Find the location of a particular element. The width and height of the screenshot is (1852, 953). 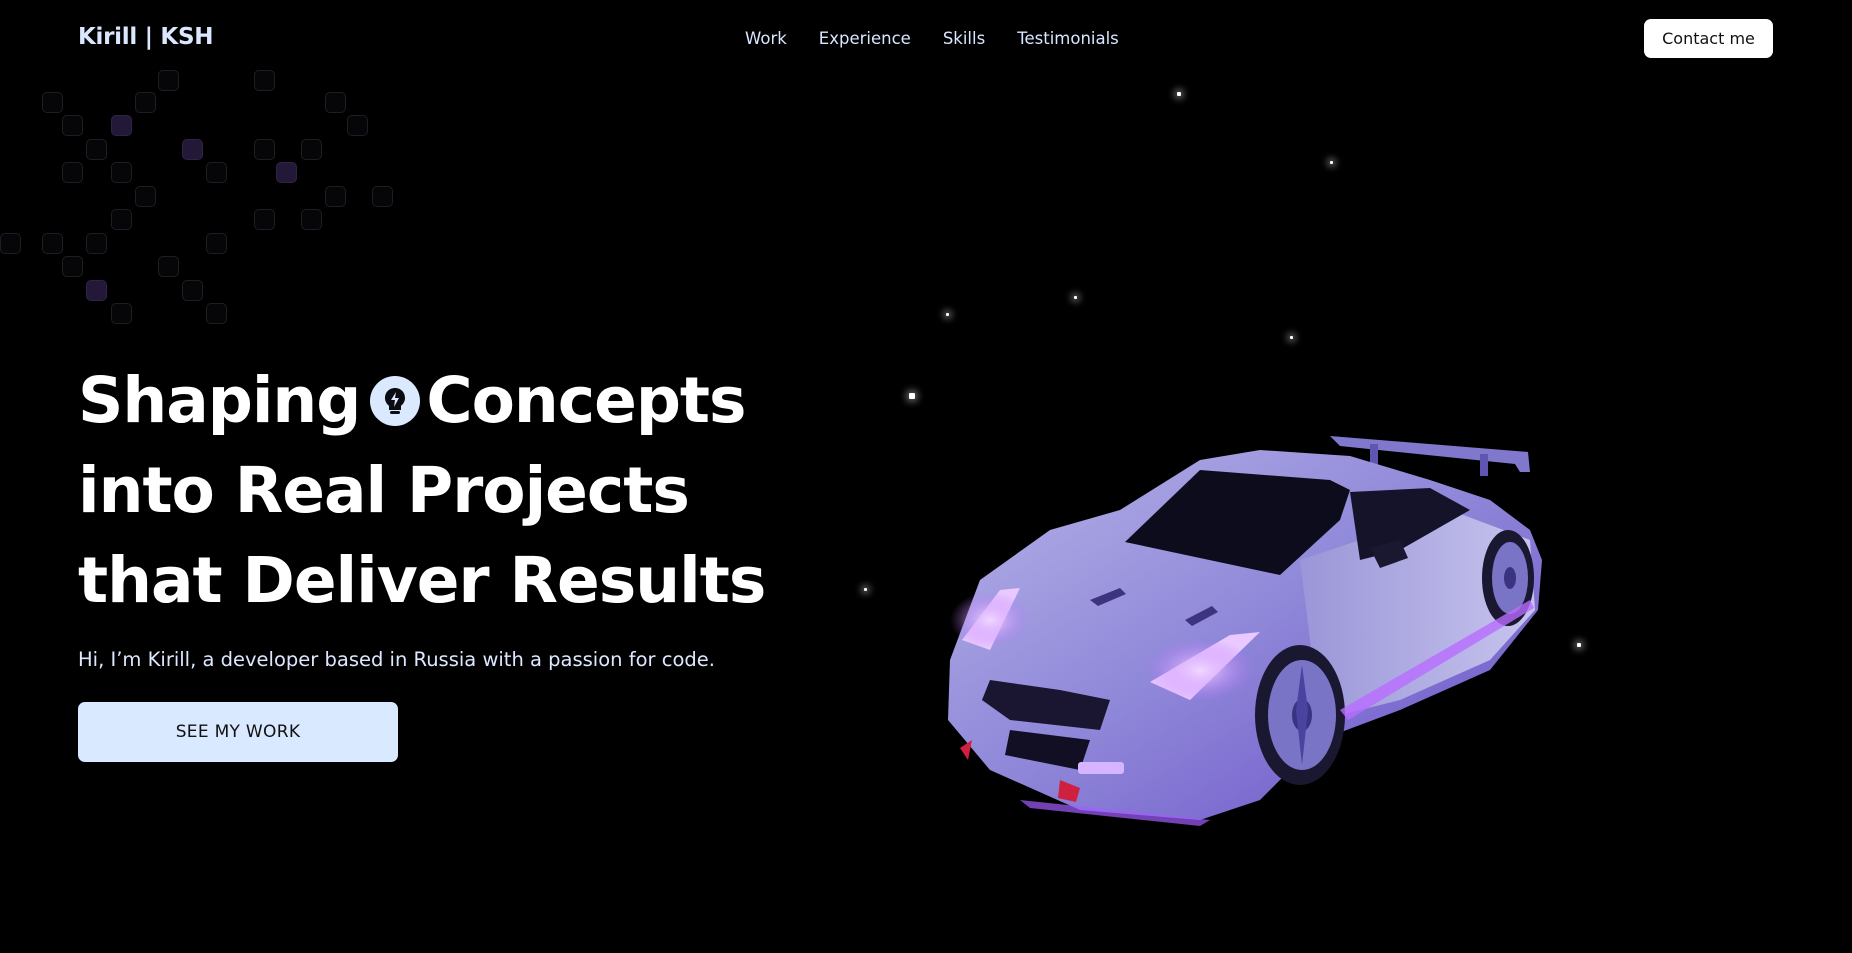

sports-car-illustration is located at coordinates (1245, 631).